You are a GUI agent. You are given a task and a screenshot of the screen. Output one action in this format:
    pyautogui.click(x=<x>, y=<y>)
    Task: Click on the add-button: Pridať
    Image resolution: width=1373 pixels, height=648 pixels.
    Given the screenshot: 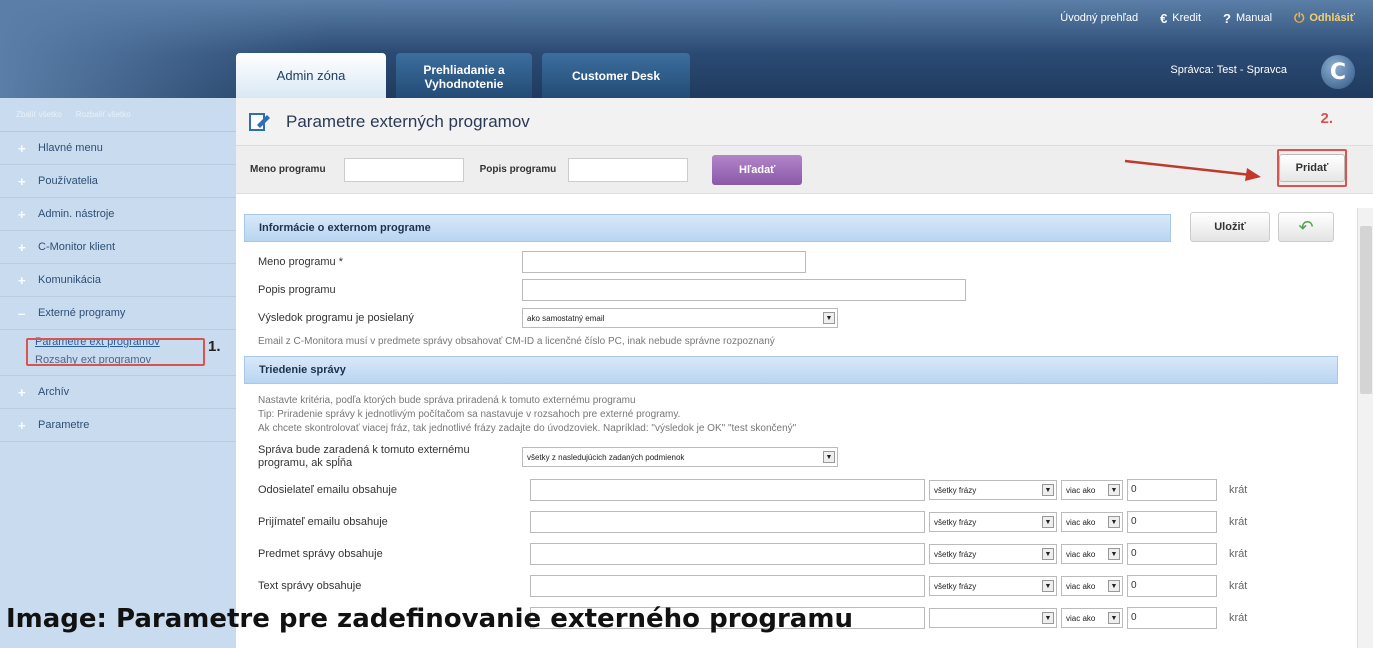 What is the action you would take?
    pyautogui.click(x=1312, y=168)
    